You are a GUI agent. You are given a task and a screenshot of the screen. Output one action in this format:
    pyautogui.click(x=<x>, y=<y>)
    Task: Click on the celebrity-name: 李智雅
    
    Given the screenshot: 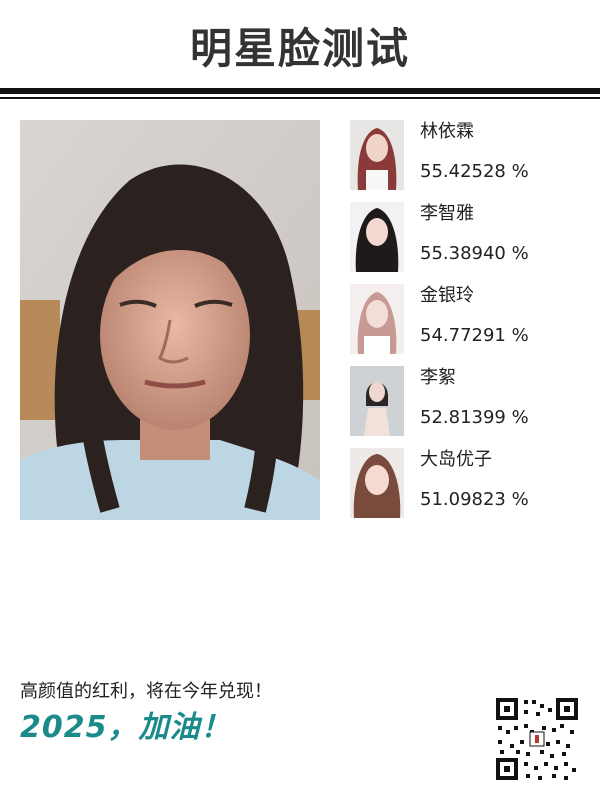 What is the action you would take?
    pyautogui.click(x=447, y=213)
    